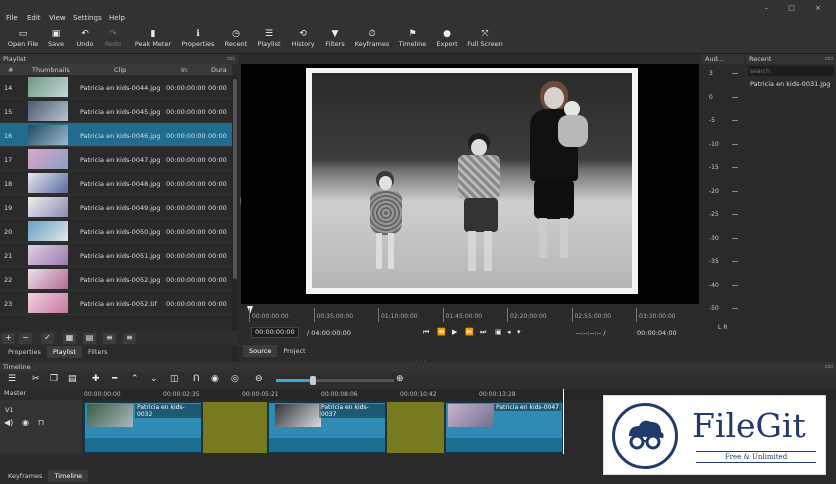 Image resolution: width=836 pixels, height=484 pixels. Describe the element at coordinates (235, 179) in the screenshot. I see `scrollbar-thumb` at that location.